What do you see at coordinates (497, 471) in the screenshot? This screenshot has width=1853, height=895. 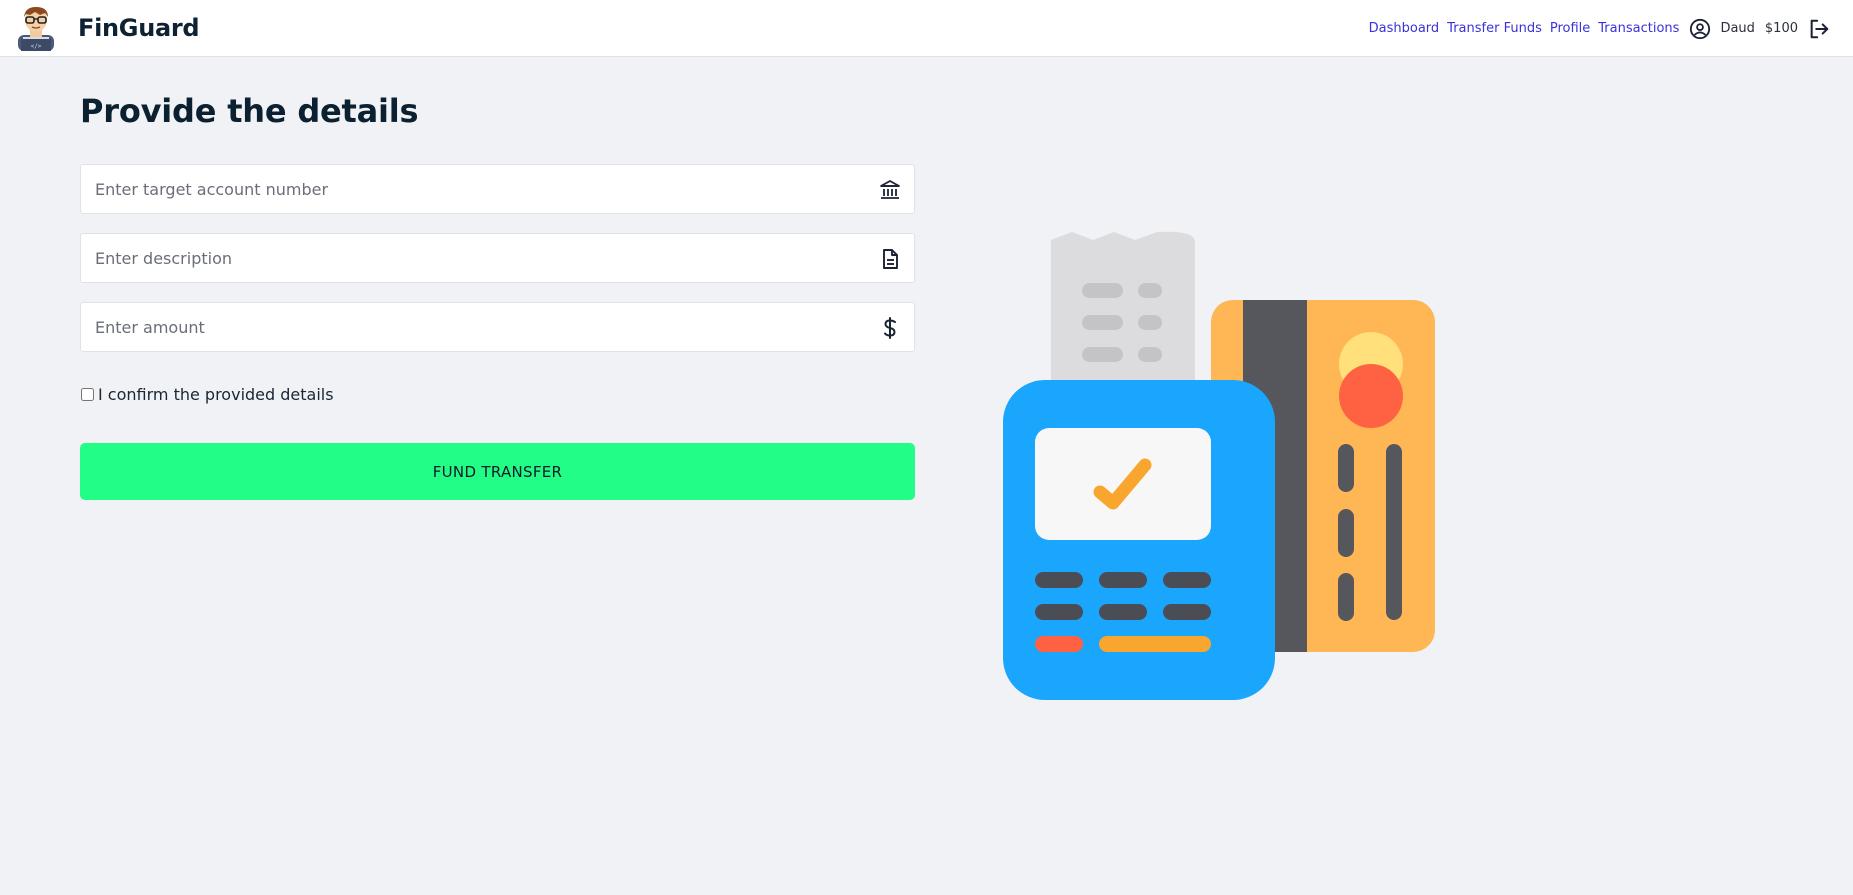 I see `fund-transfer-button: FUND TRANSFER` at bounding box center [497, 471].